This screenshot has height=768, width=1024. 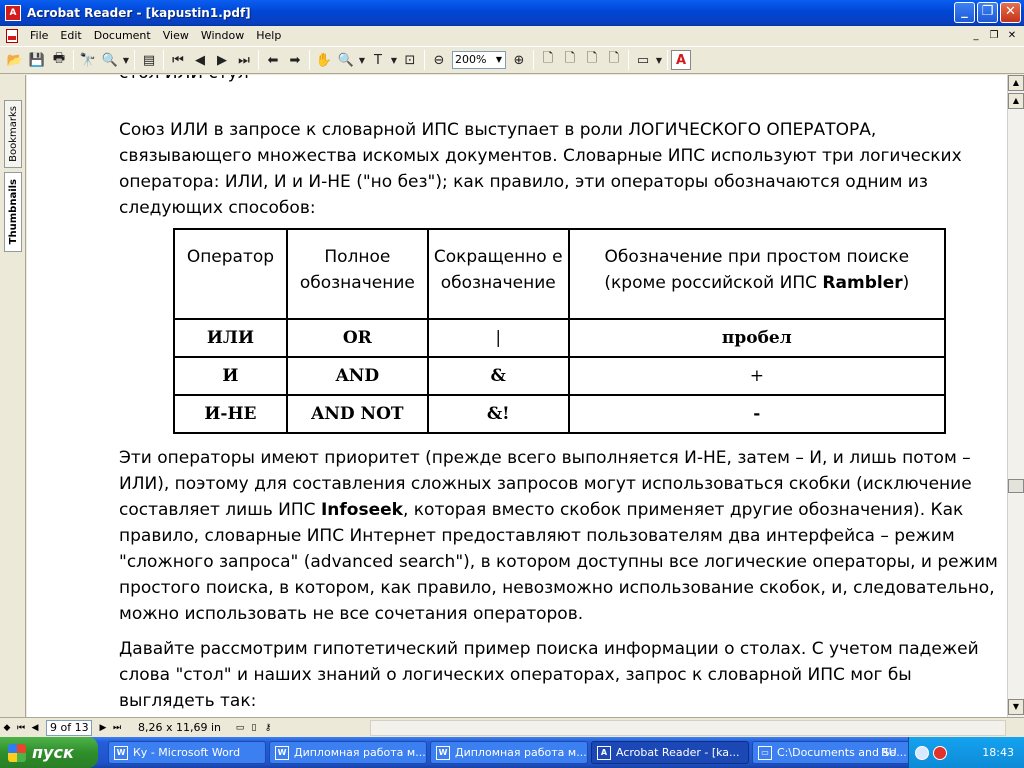 I want to click on network-icon, so click(x=922, y=752).